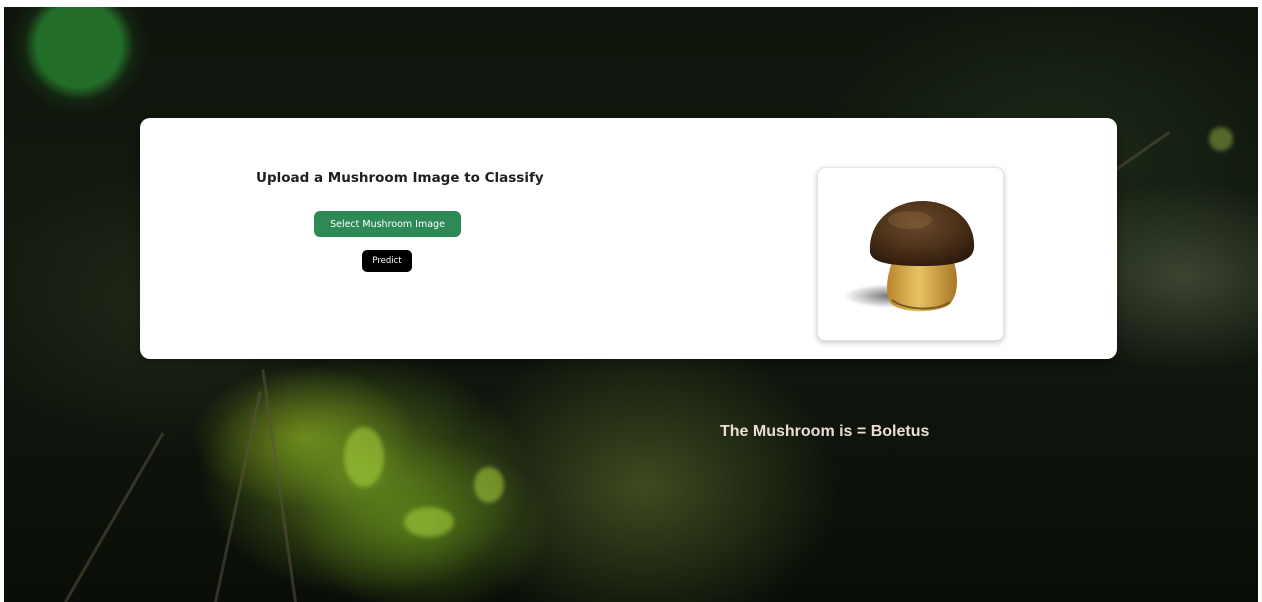 This screenshot has width=1262, height=602. I want to click on upload-title: Upload a Mushroom Image to Classify, so click(400, 178).